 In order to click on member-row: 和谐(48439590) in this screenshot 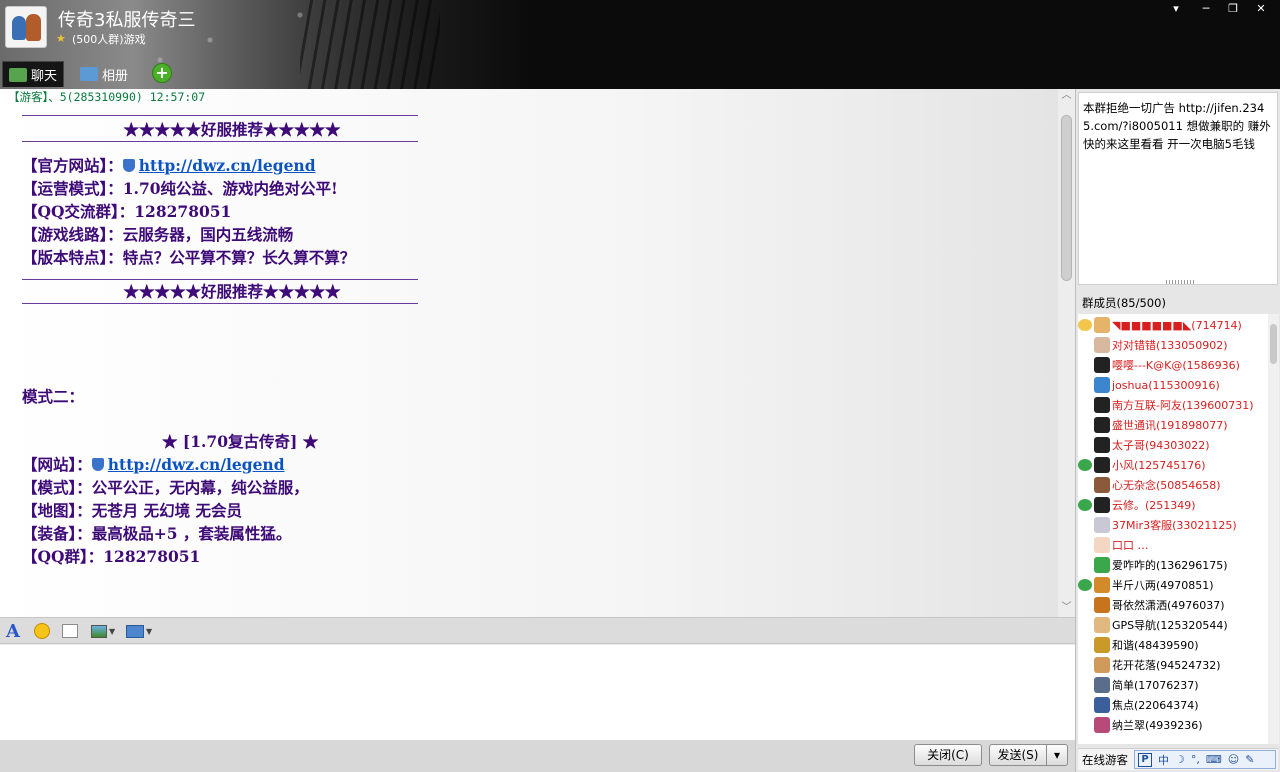, I will do `click(1173, 645)`.